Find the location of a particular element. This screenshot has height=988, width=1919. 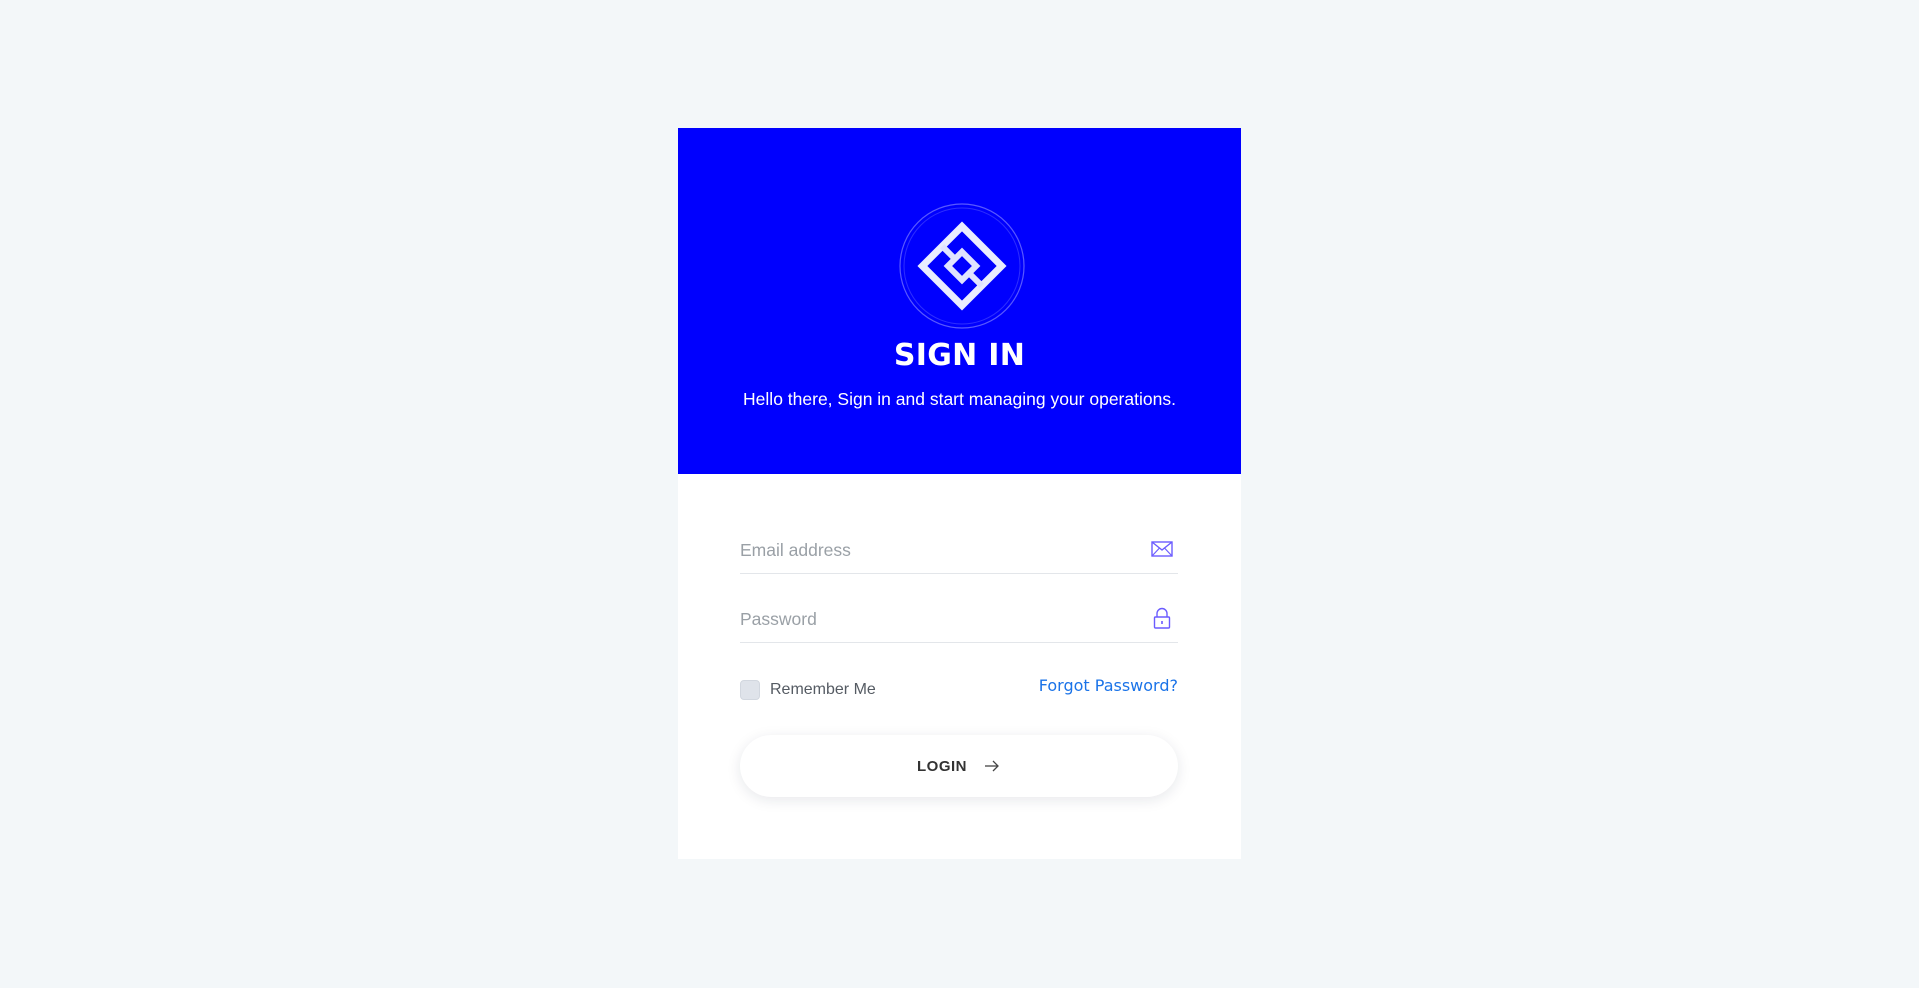

remember-me-checkbox is located at coordinates (750, 690).